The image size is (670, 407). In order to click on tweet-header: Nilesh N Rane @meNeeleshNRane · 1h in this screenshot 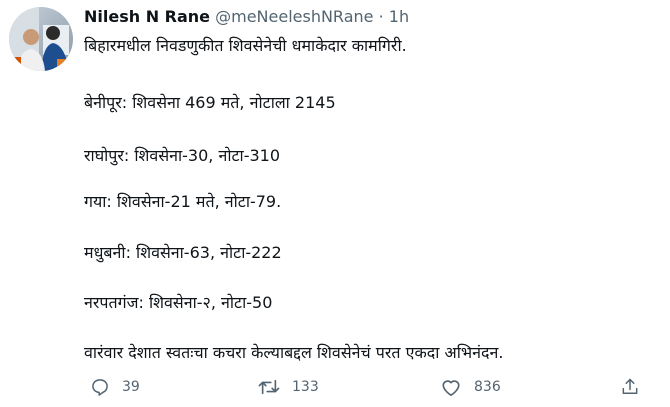, I will do `click(372, 17)`.